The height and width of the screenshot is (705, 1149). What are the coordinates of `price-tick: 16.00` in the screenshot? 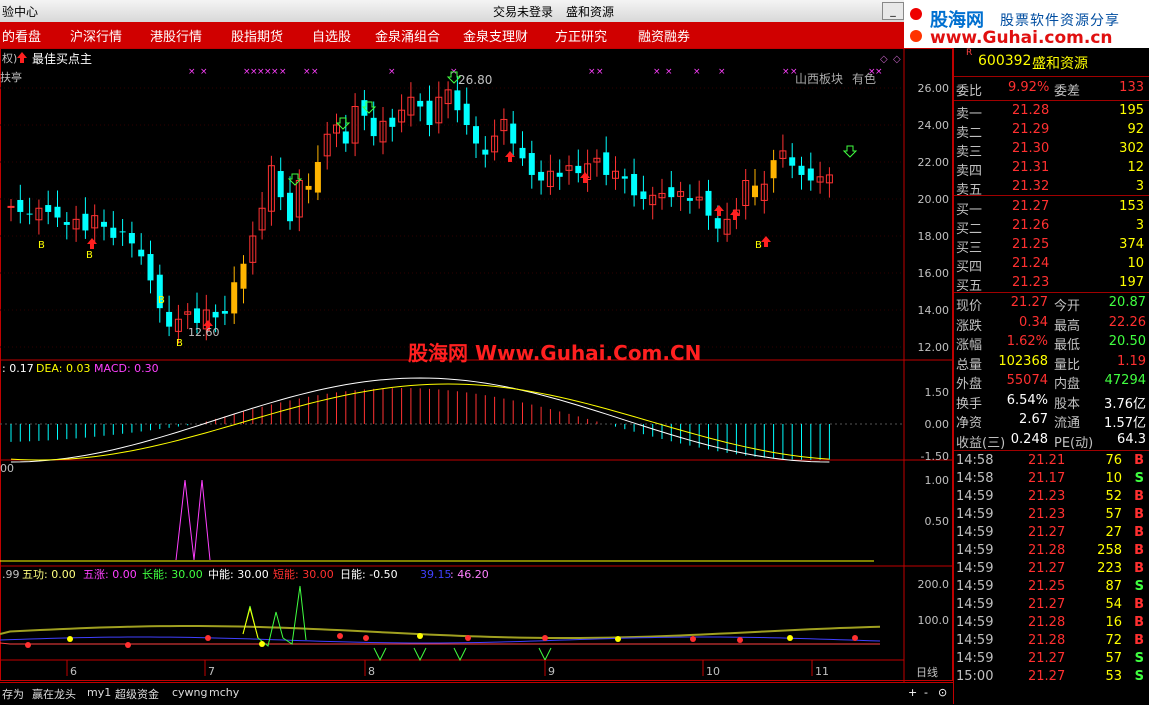 It's located at (934, 273).